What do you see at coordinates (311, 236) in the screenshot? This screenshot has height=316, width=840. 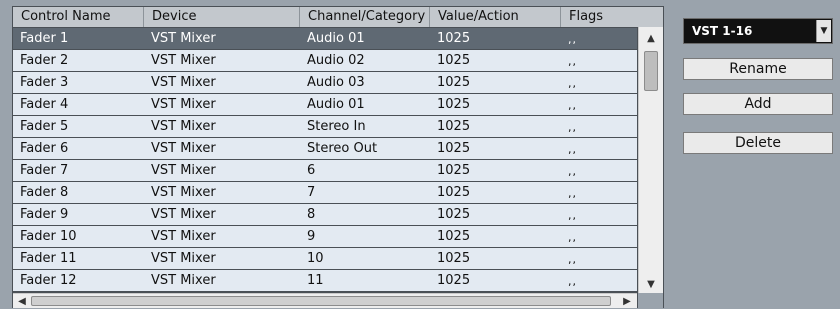 I see `cell-channel-category: 9` at bounding box center [311, 236].